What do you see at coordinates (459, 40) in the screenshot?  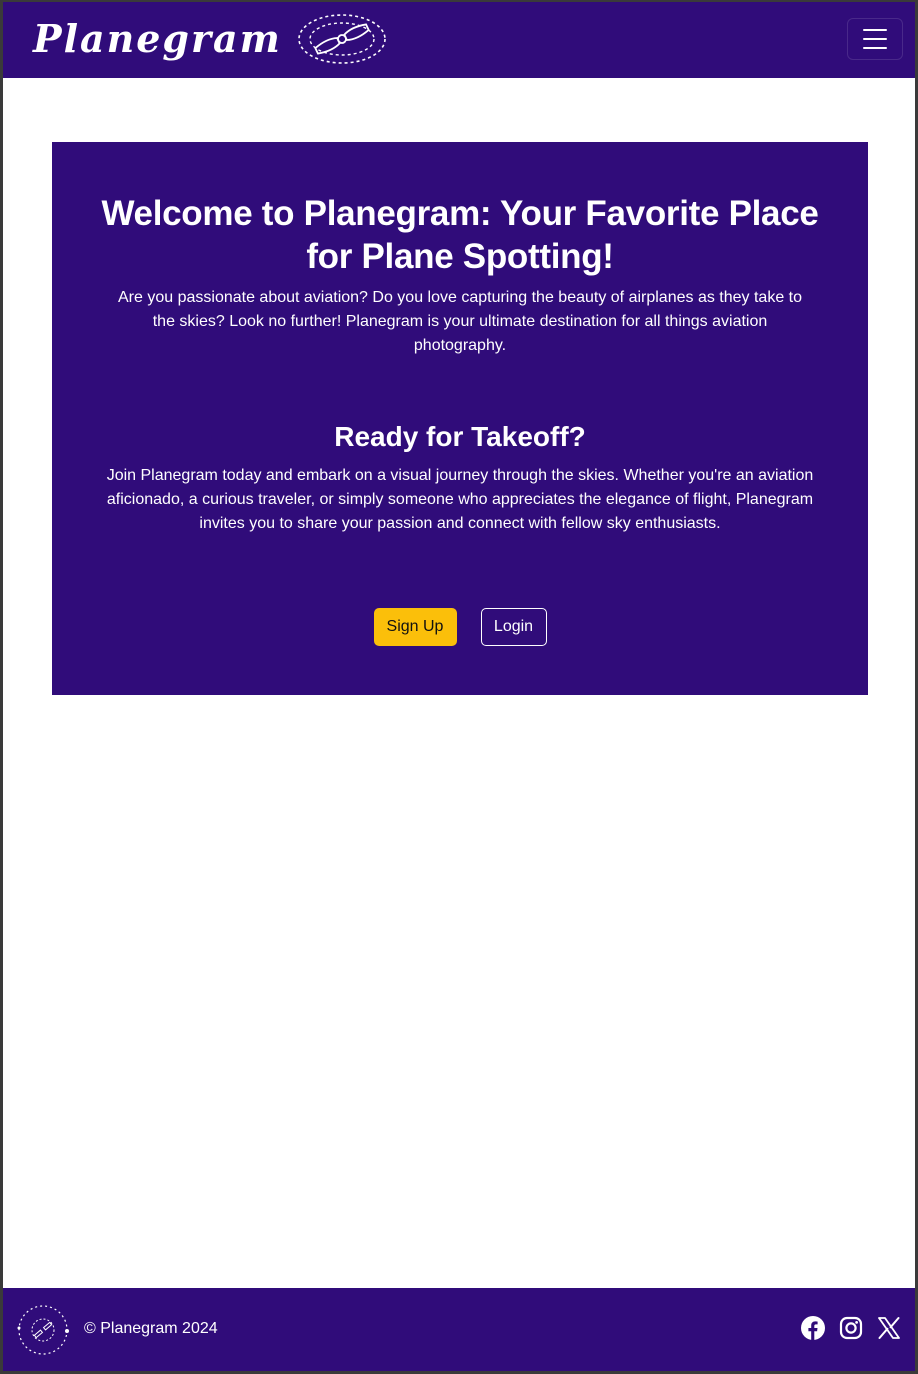 I see `navbar: Planegram` at bounding box center [459, 40].